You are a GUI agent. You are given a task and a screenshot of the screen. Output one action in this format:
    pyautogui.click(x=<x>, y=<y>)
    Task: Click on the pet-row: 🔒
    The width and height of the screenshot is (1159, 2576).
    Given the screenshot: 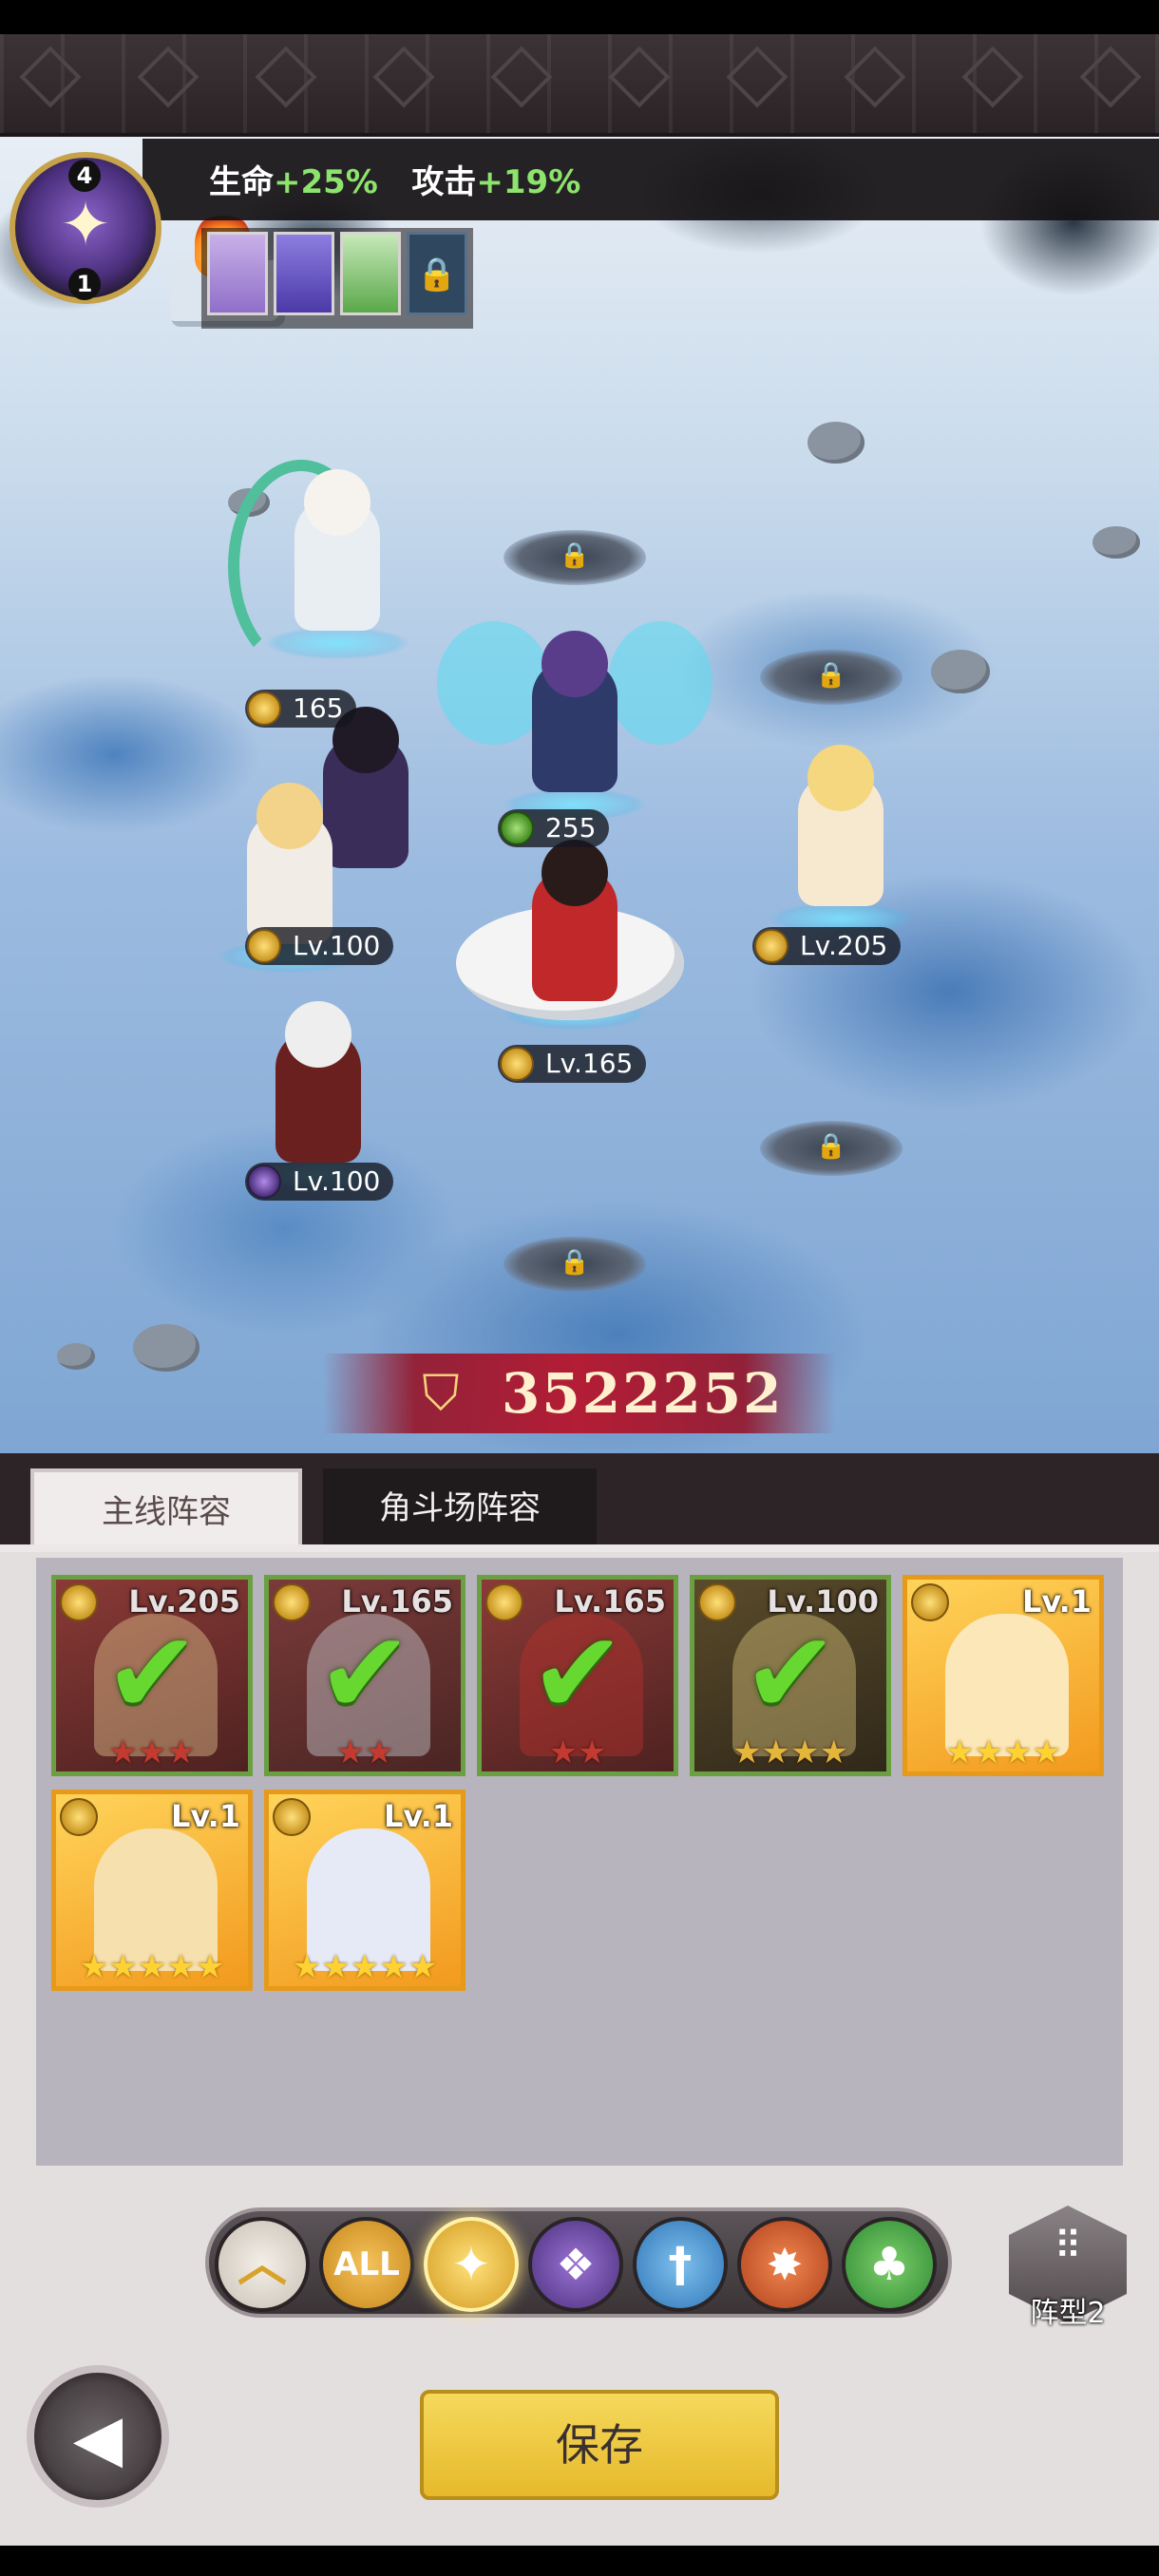 What is the action you would take?
    pyautogui.click(x=337, y=278)
    